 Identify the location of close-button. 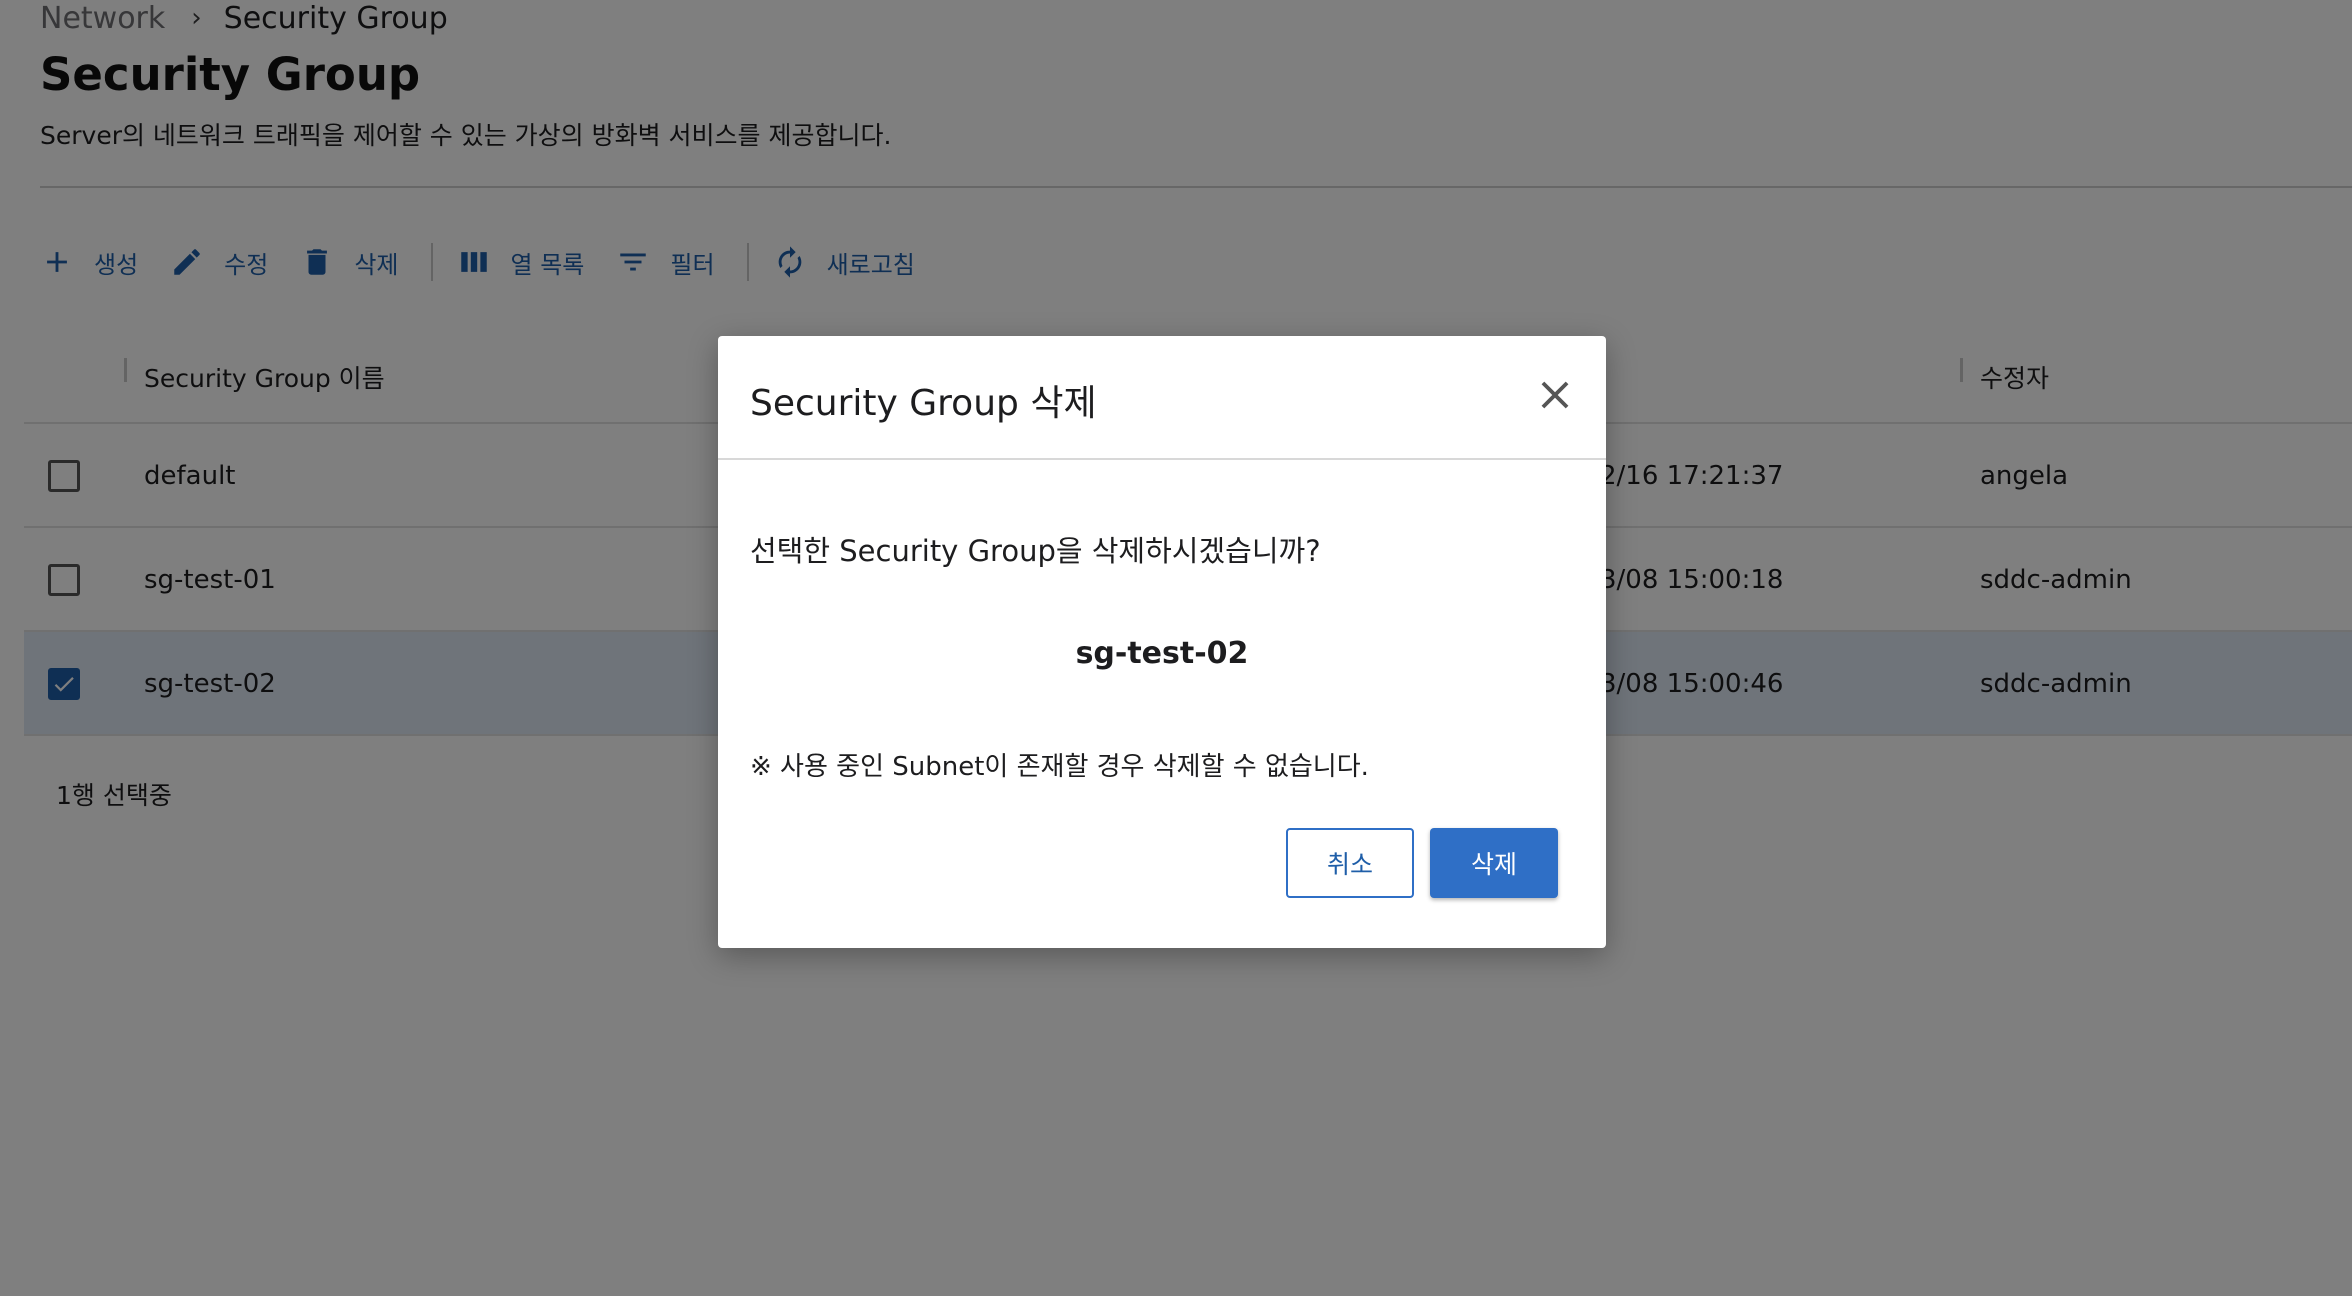
(1555, 395).